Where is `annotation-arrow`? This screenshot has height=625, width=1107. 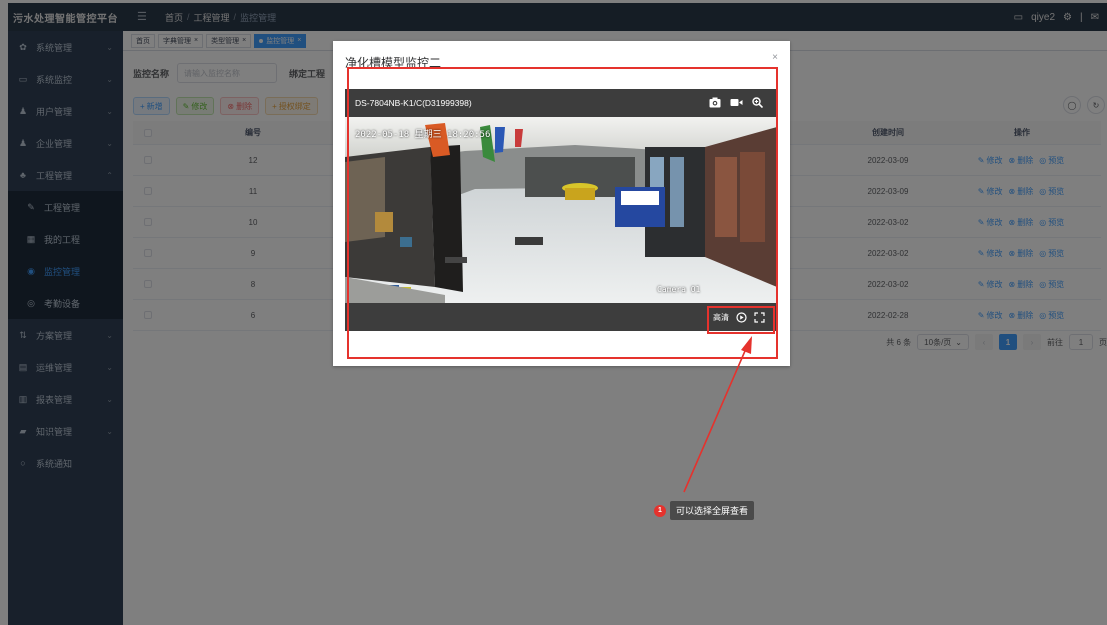 annotation-arrow is located at coordinates (717, 414).